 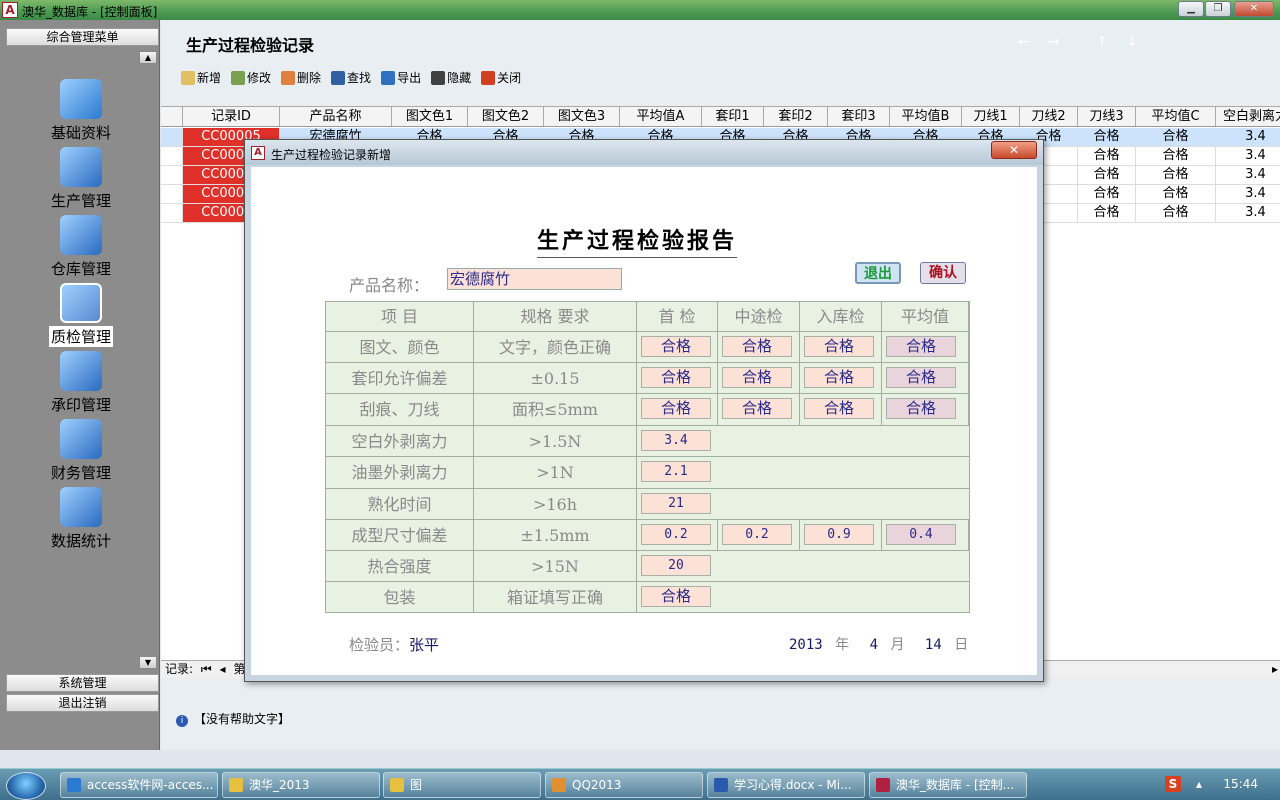 What do you see at coordinates (624, 785) in the screenshot?
I see `taskbar-item: QQ2013` at bounding box center [624, 785].